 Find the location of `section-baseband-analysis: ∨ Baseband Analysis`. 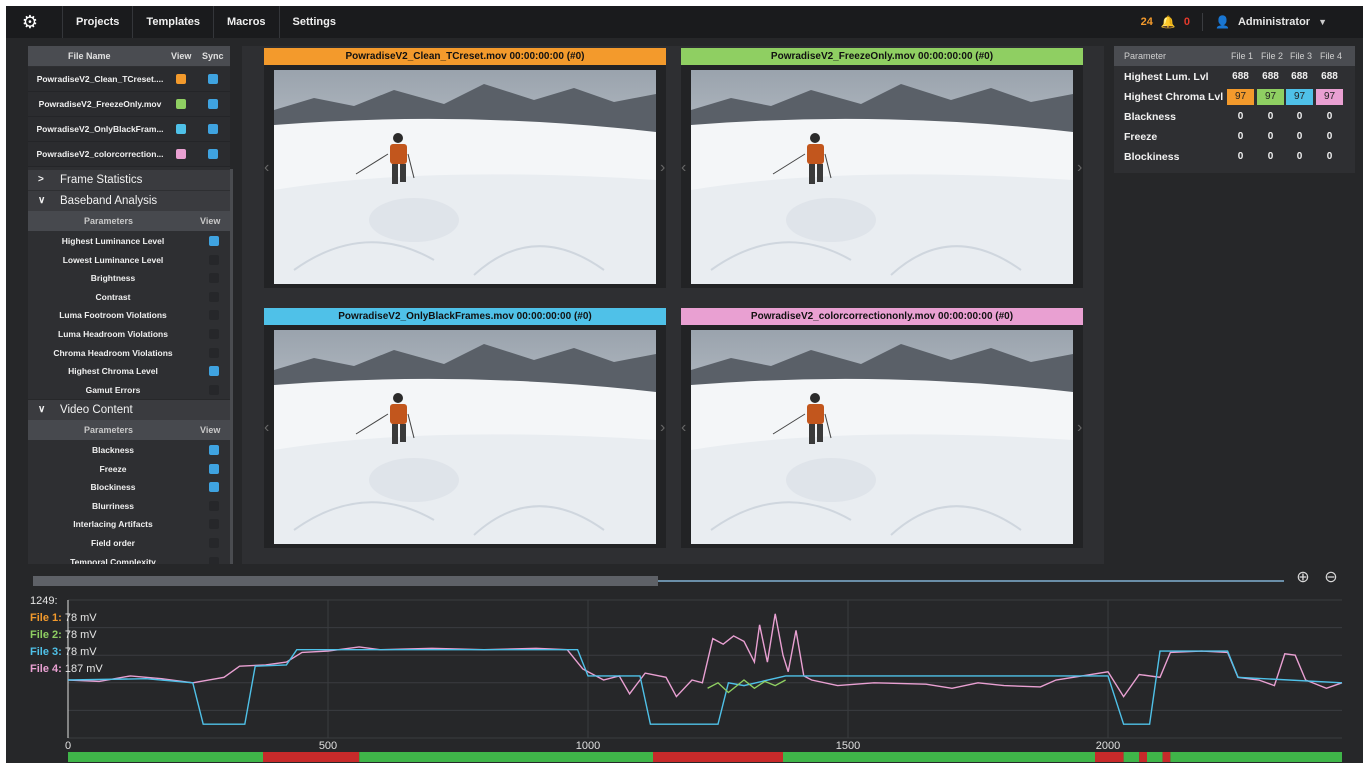

section-baseband-analysis: ∨ Baseband Analysis is located at coordinates (129, 201).